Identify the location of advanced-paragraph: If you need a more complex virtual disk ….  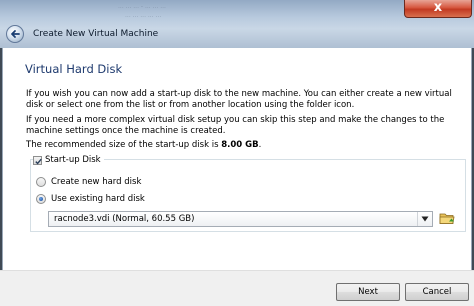
(235, 125).